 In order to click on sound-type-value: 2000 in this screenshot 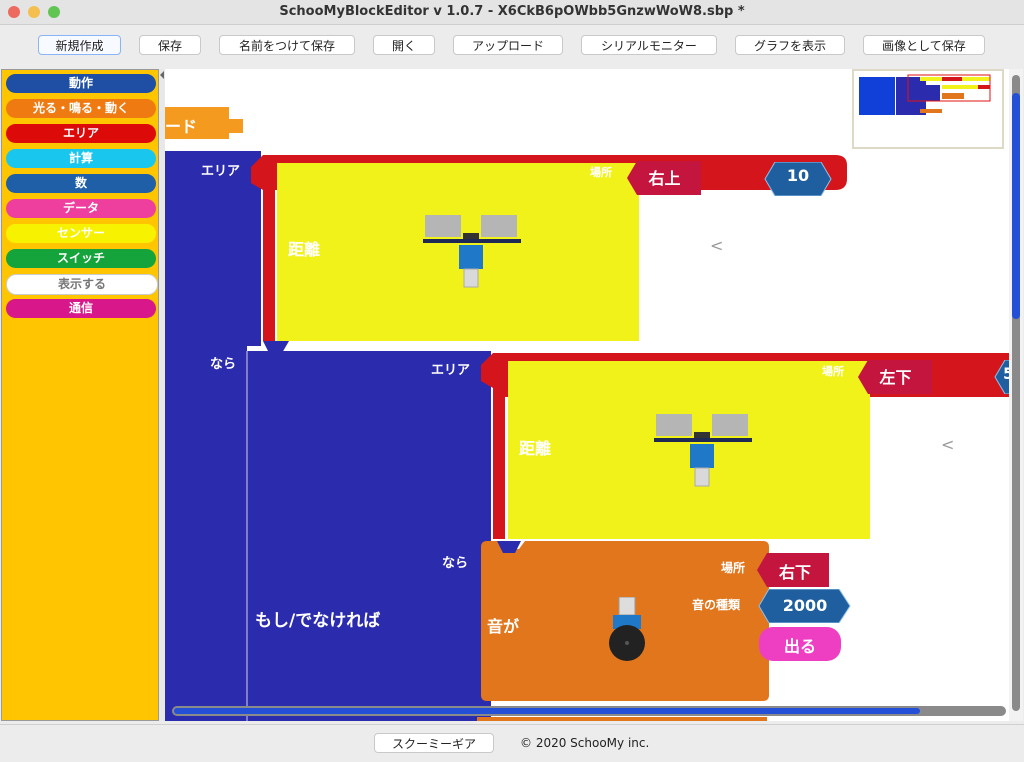, I will do `click(805, 605)`.